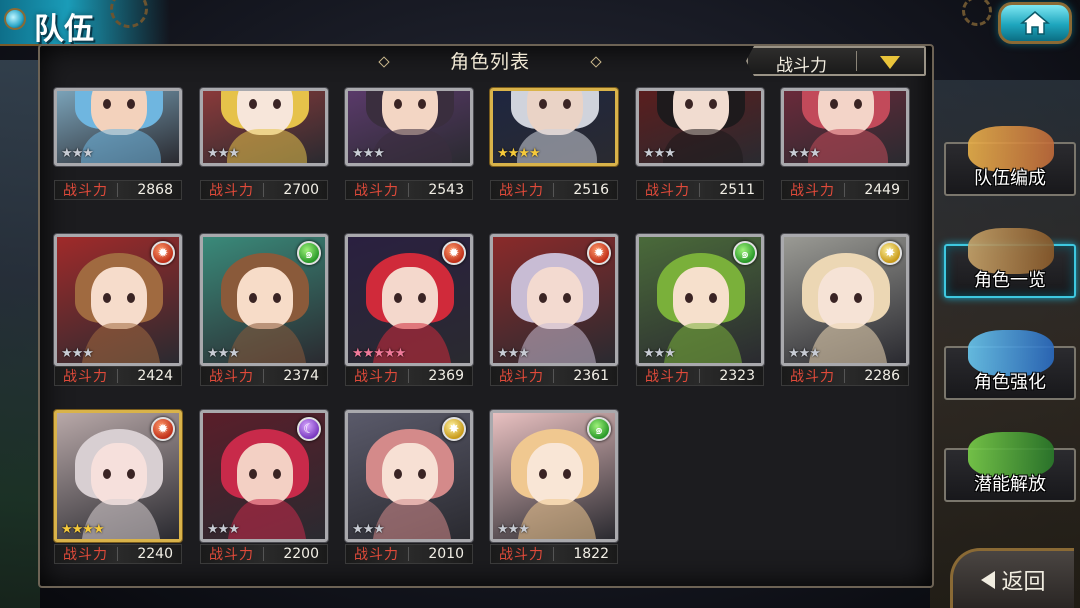 The height and width of the screenshot is (608, 1080). I want to click on character-card: ★★★ ✹ 战斗力 2424, so click(118, 311).